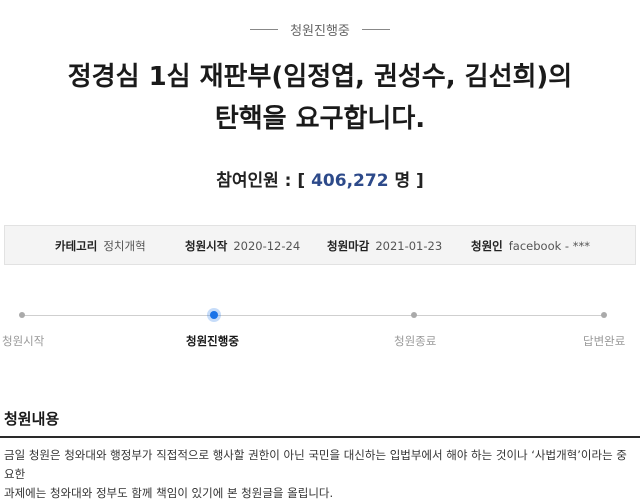  What do you see at coordinates (348, 246) in the screenshot?
I see `info-end-label: 청원마감` at bounding box center [348, 246].